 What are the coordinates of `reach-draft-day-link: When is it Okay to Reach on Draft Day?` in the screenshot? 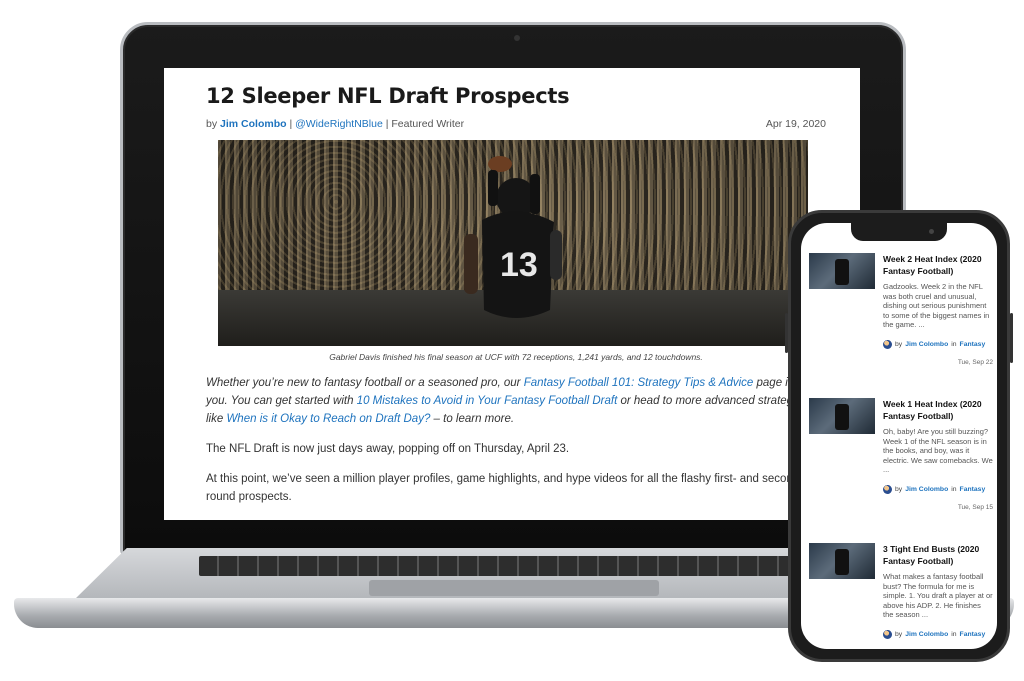 It's located at (328, 419).